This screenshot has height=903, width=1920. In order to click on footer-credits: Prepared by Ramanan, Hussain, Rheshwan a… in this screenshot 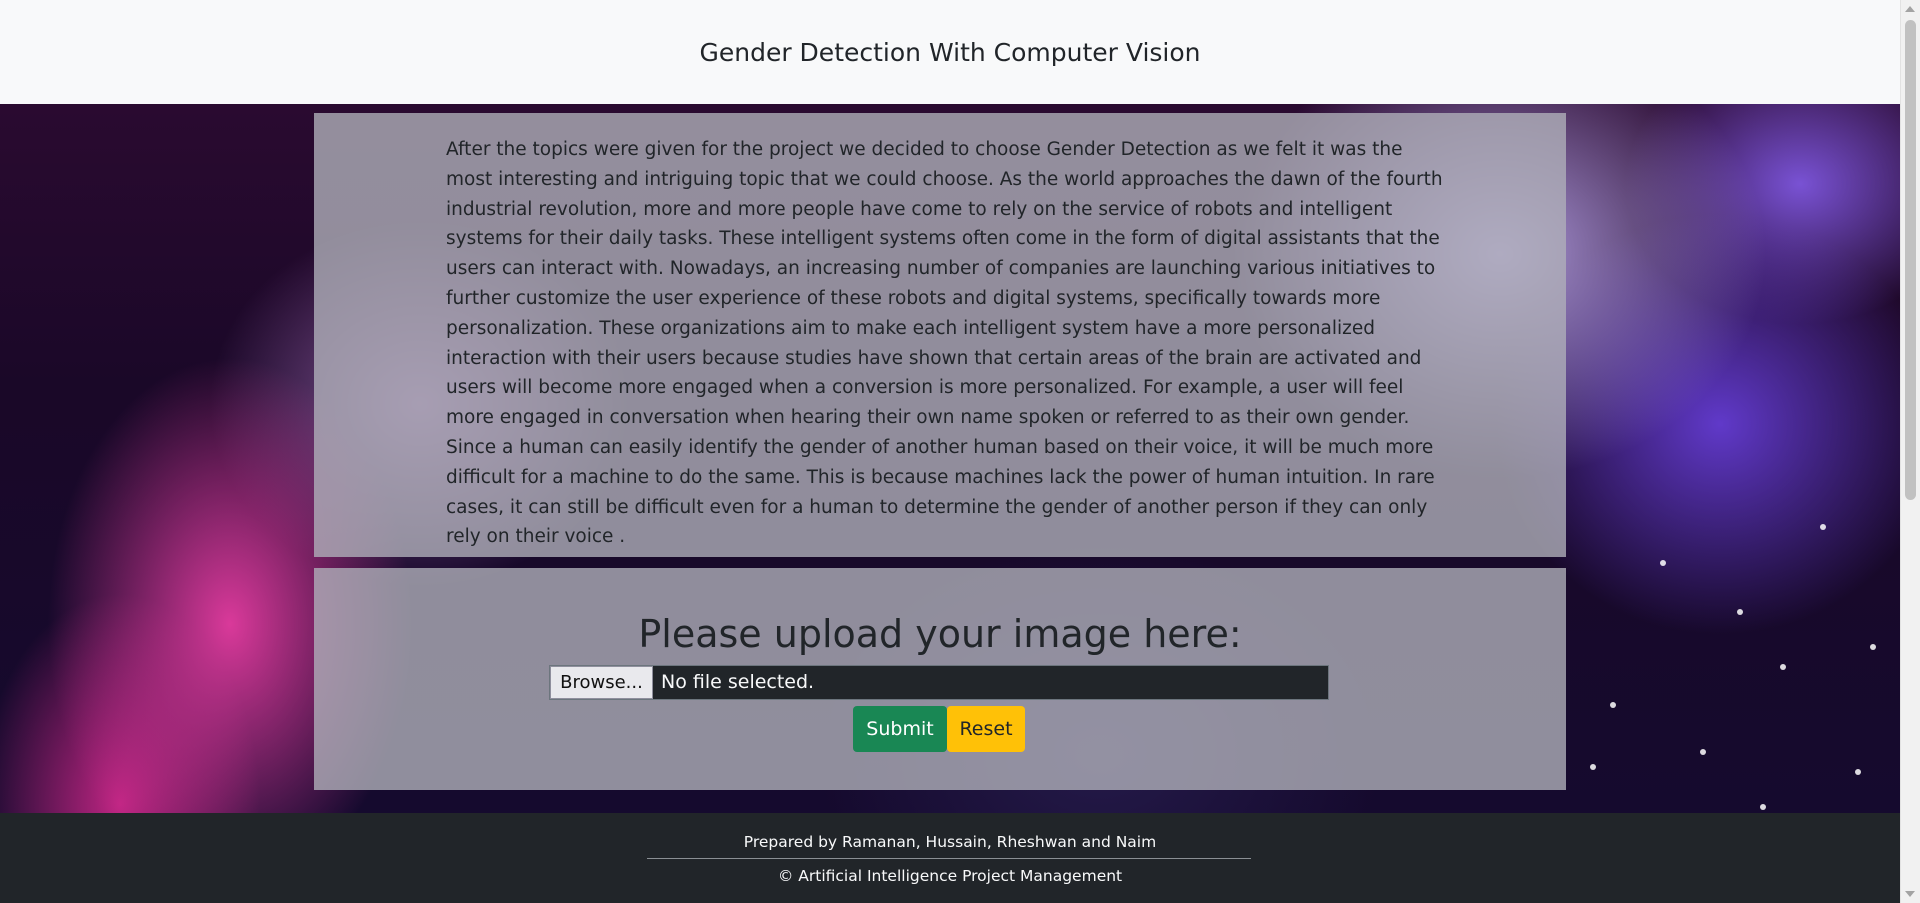, I will do `click(950, 842)`.